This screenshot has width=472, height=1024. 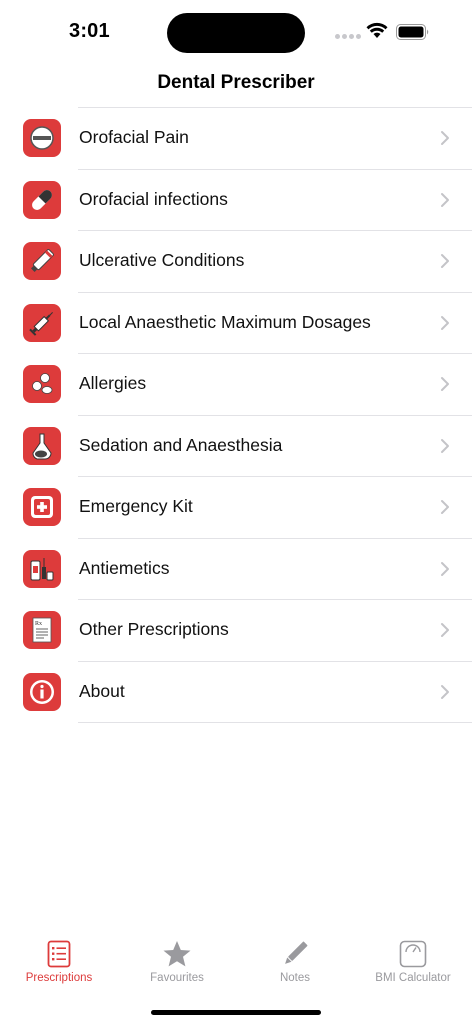 What do you see at coordinates (295, 978) in the screenshot?
I see `tab-label: Notes` at bounding box center [295, 978].